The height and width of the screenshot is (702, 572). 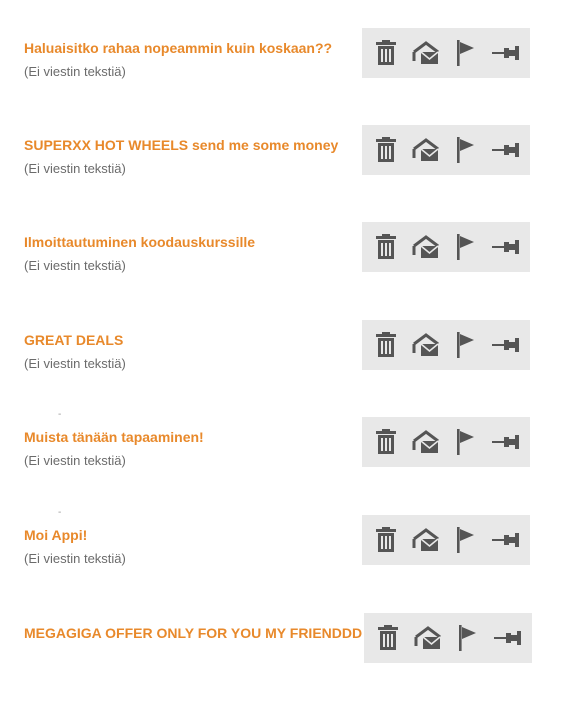 I want to click on message-subject: GREAT DEALS, so click(x=73, y=340).